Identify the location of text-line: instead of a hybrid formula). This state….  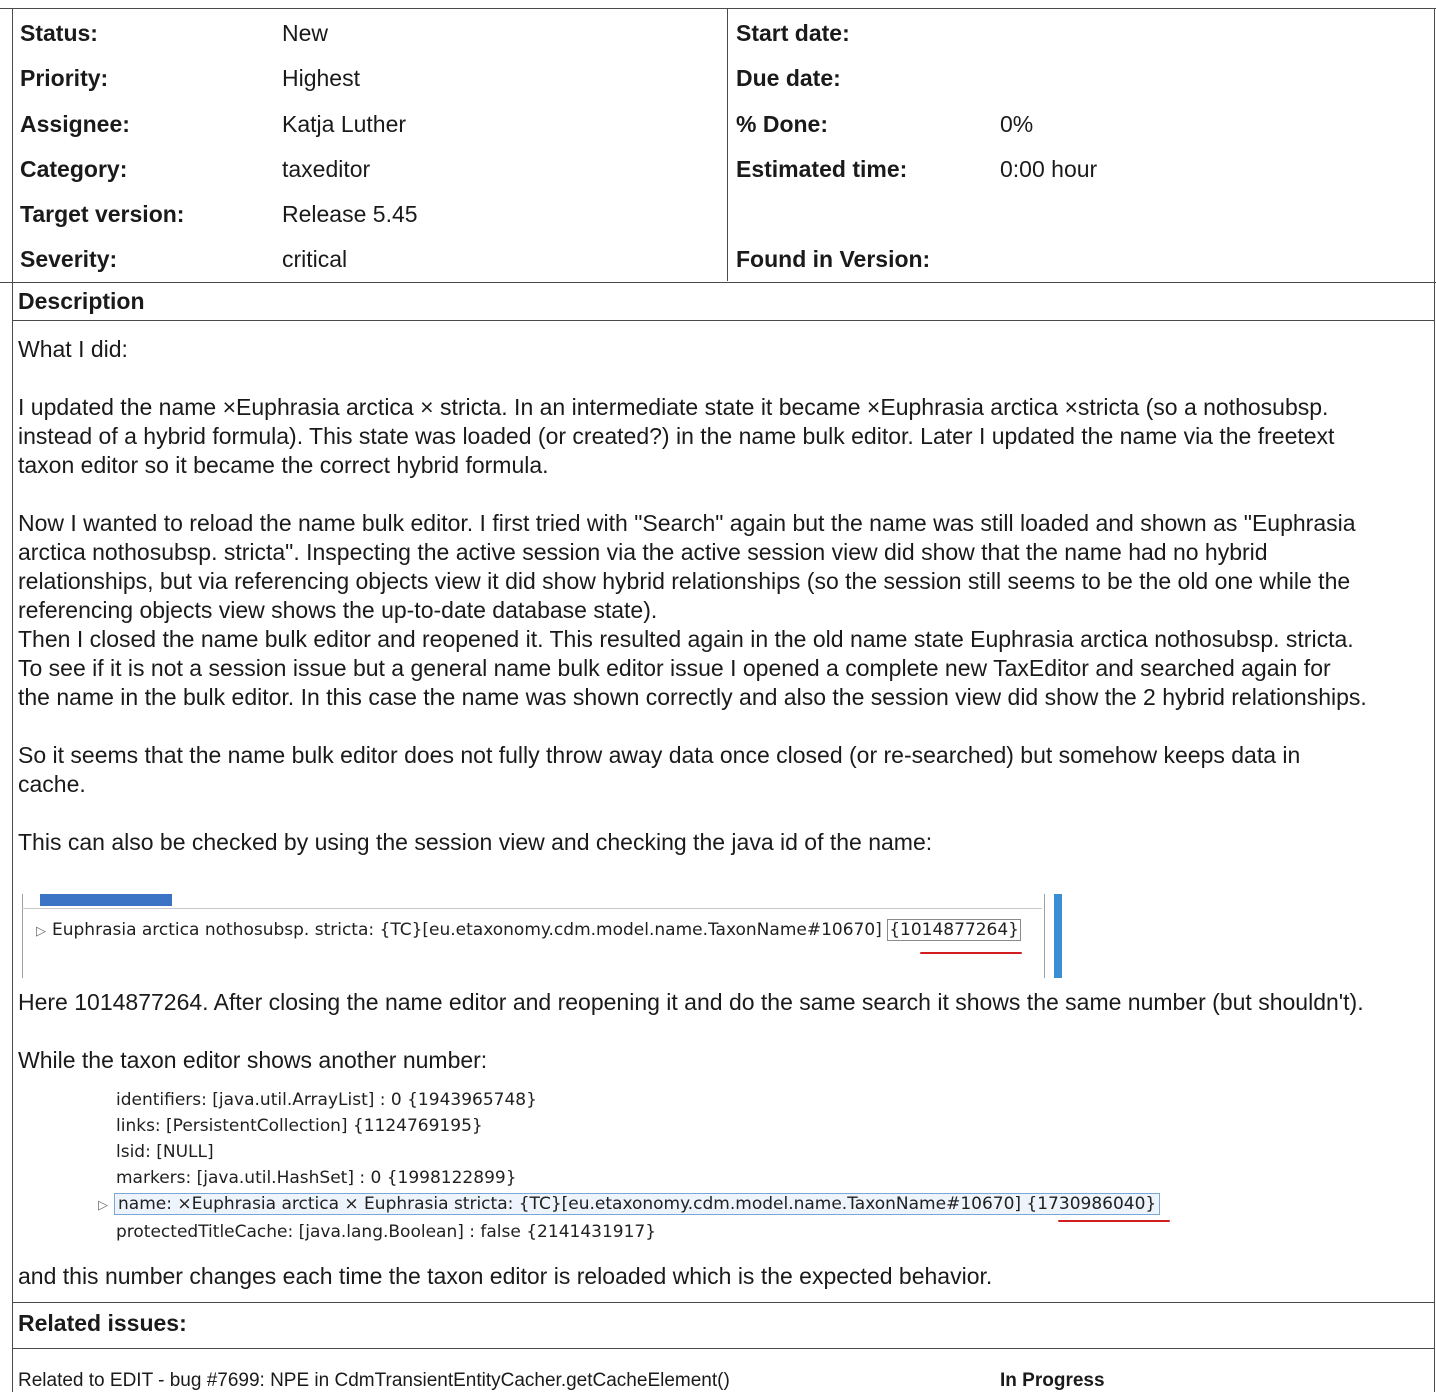
(676, 436).